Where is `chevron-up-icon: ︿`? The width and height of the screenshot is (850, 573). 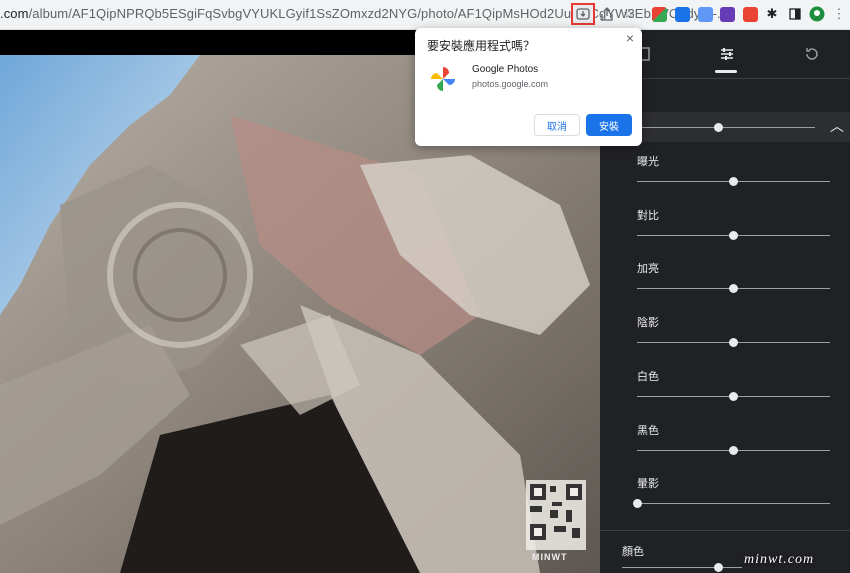
chevron-up-icon: ︿ is located at coordinates (837, 126).